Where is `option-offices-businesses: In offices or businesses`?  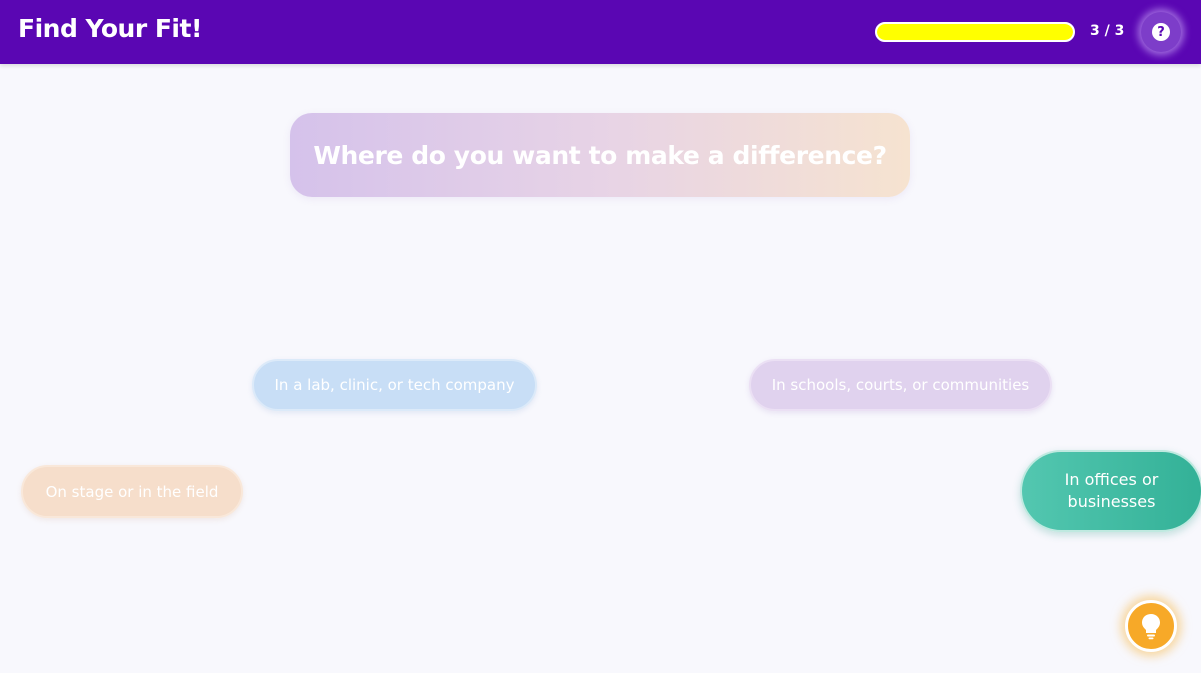
option-offices-businesses: In offices or businesses is located at coordinates (1110, 491).